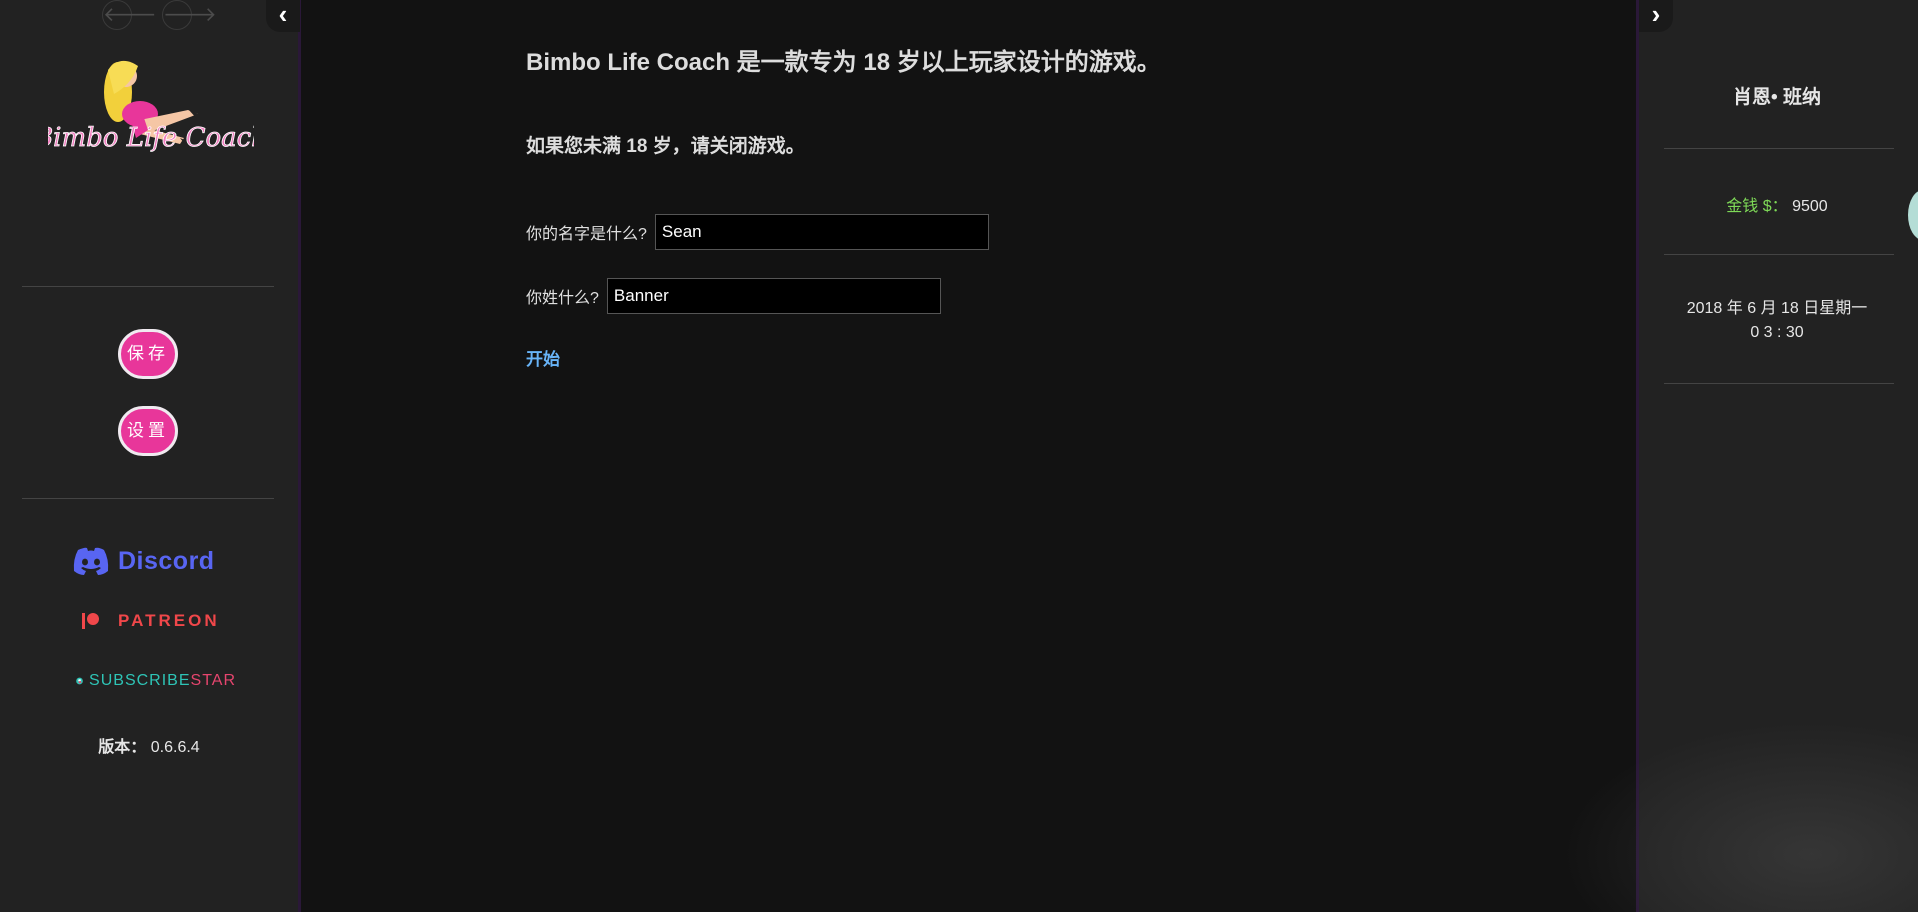  Describe the element at coordinates (586, 234) in the screenshot. I see `first-name-label: 你的名字是什么?` at that location.